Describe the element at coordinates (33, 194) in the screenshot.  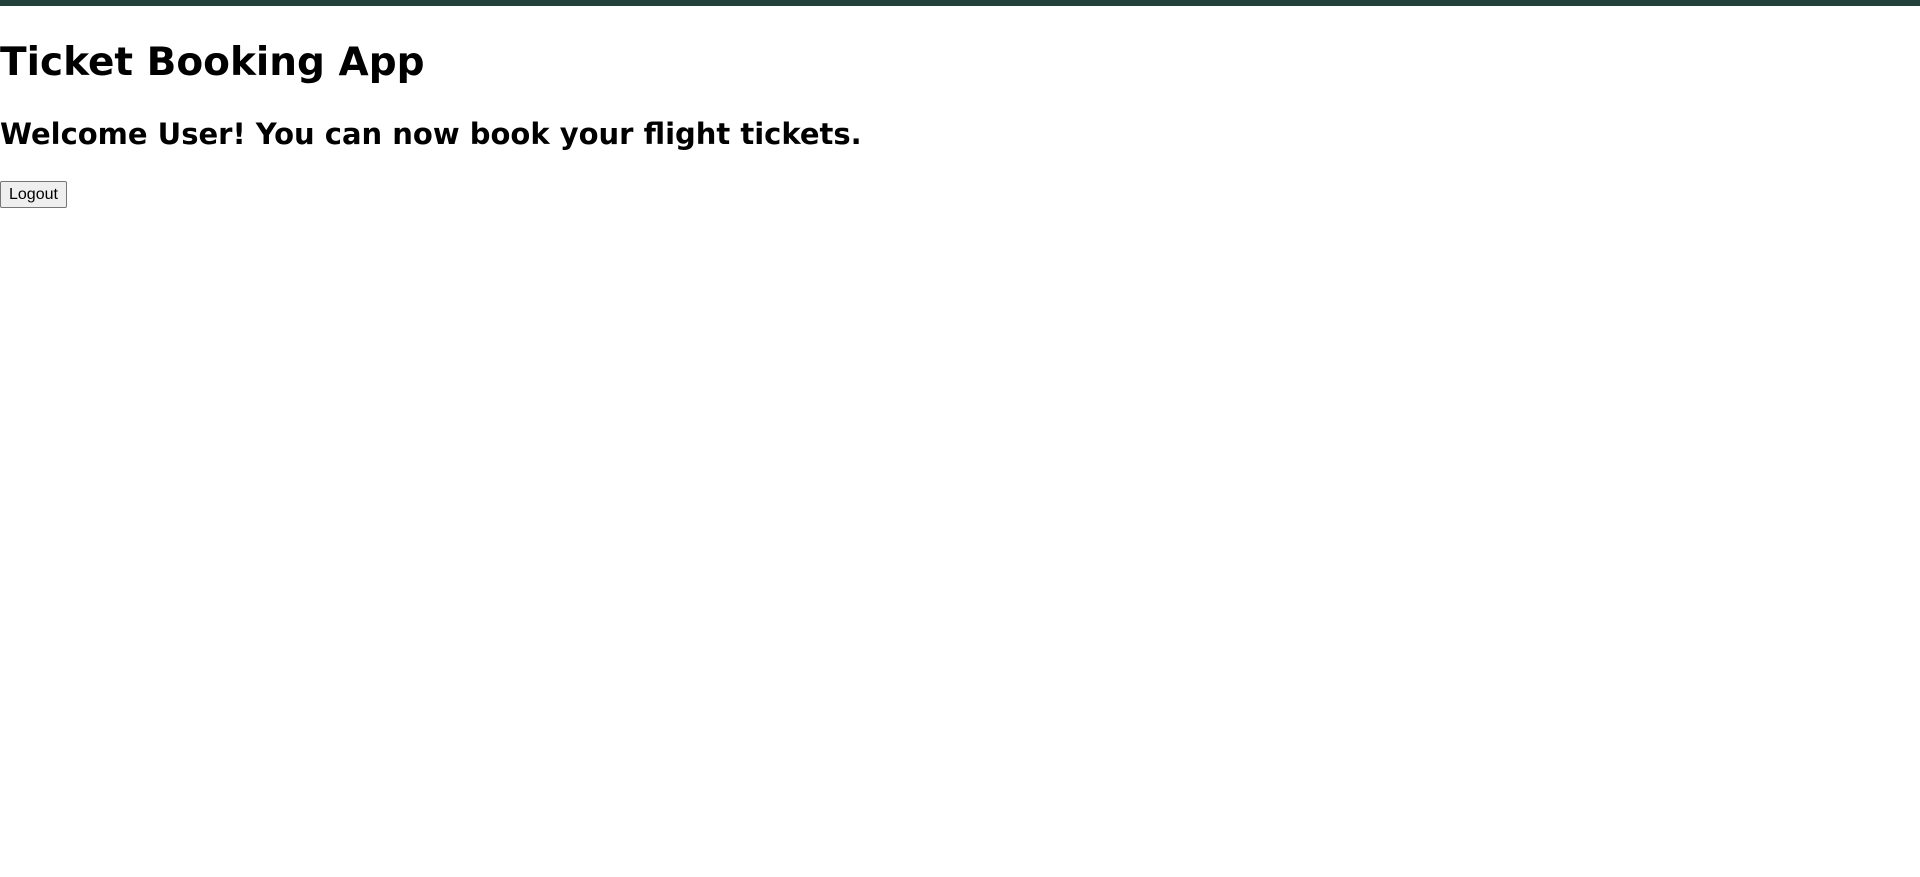
I see `logout-button: Logout` at that location.